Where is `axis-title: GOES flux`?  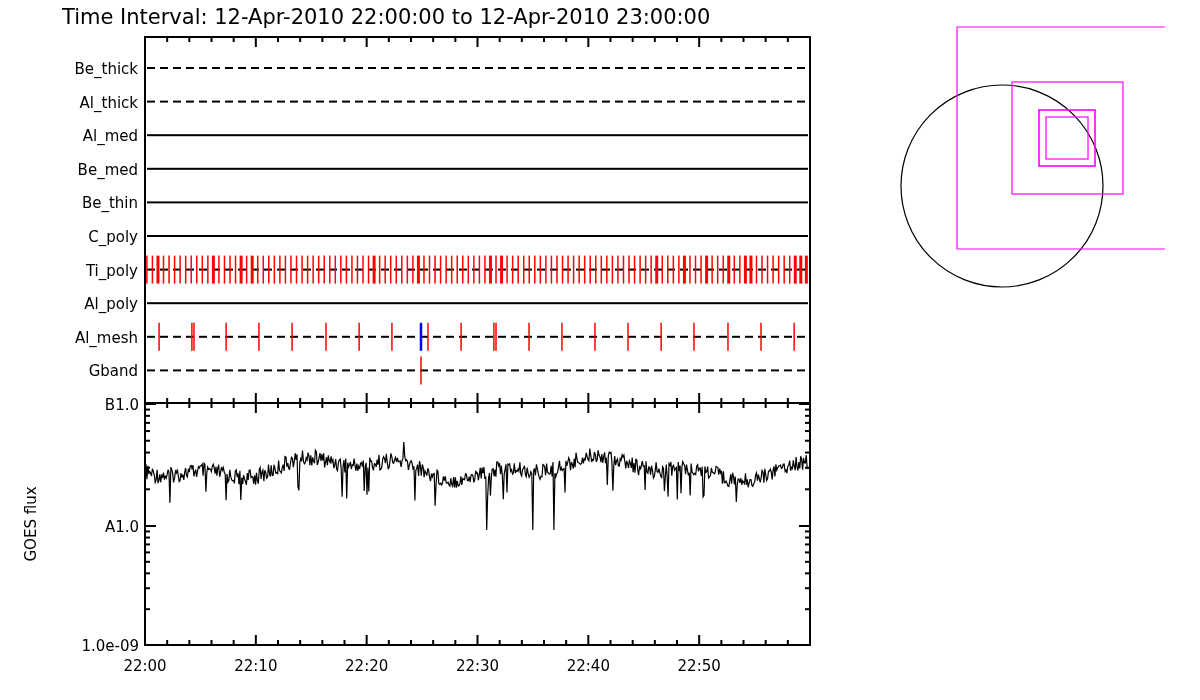 axis-title: GOES flux is located at coordinates (31, 524).